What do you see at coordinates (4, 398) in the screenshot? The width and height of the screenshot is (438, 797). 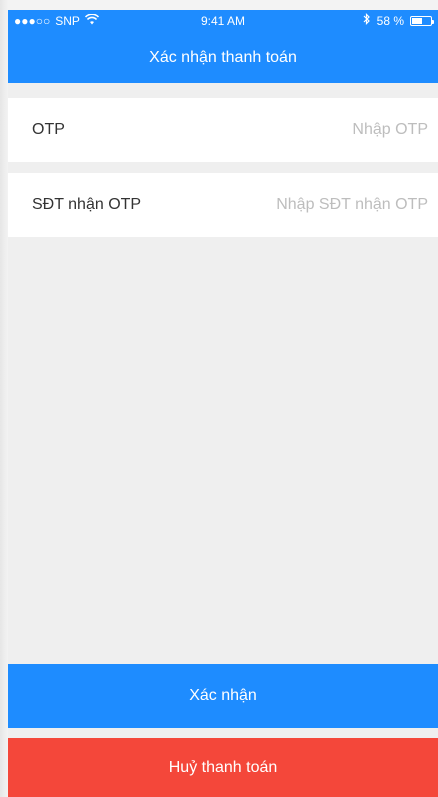 I see `left-frame-edge` at bounding box center [4, 398].